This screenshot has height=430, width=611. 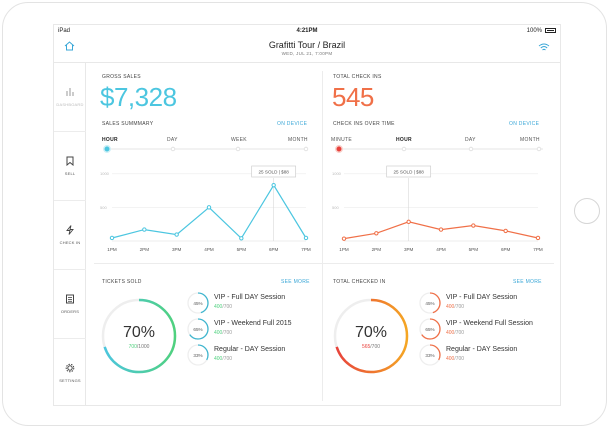 I want to click on sales-on-device-link: ON DEVICE, so click(x=292, y=124).